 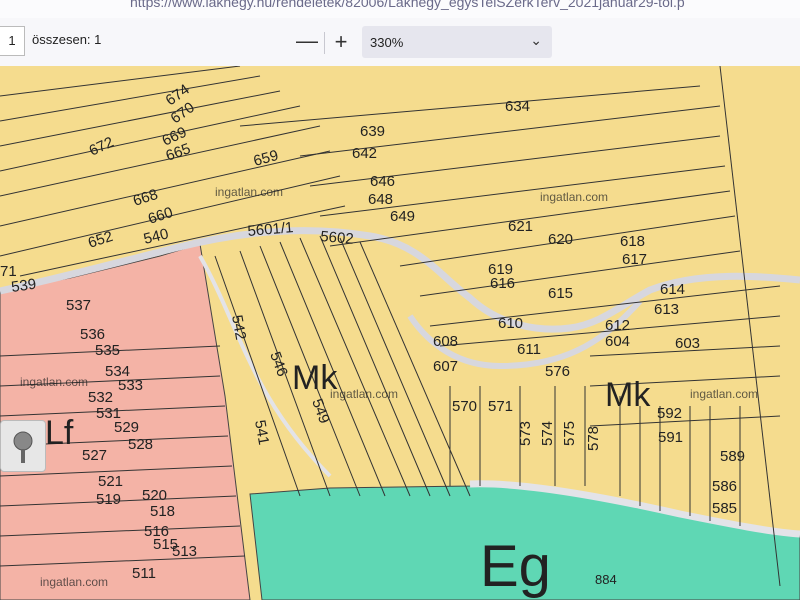 What do you see at coordinates (92, 334) in the screenshot?
I see `parcel-number: 536` at bounding box center [92, 334].